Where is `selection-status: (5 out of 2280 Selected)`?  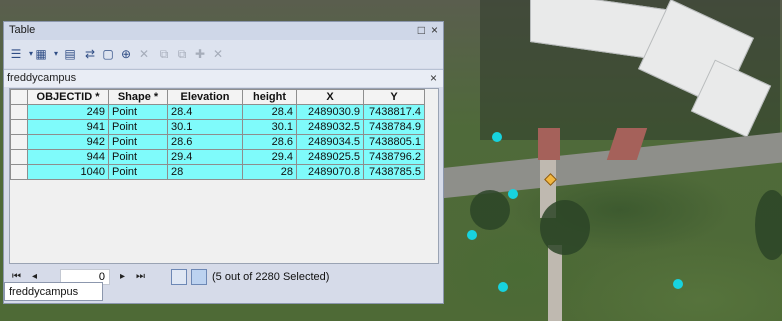 selection-status: (5 out of 2280 Selected) is located at coordinates (271, 277).